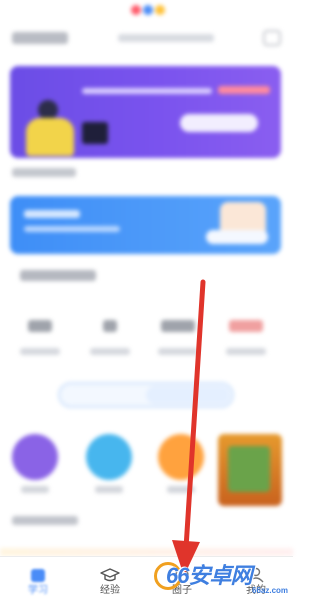 This screenshot has height=600, width=320. I want to click on tab-label: 经验, so click(110, 590).